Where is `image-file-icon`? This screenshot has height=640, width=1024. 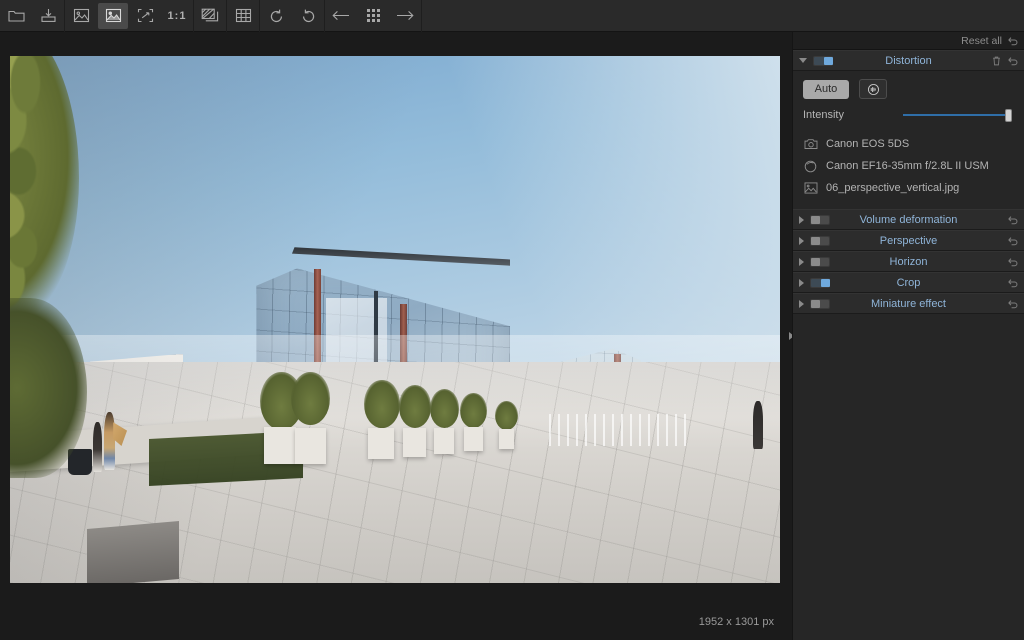
image-file-icon is located at coordinates (810, 188).